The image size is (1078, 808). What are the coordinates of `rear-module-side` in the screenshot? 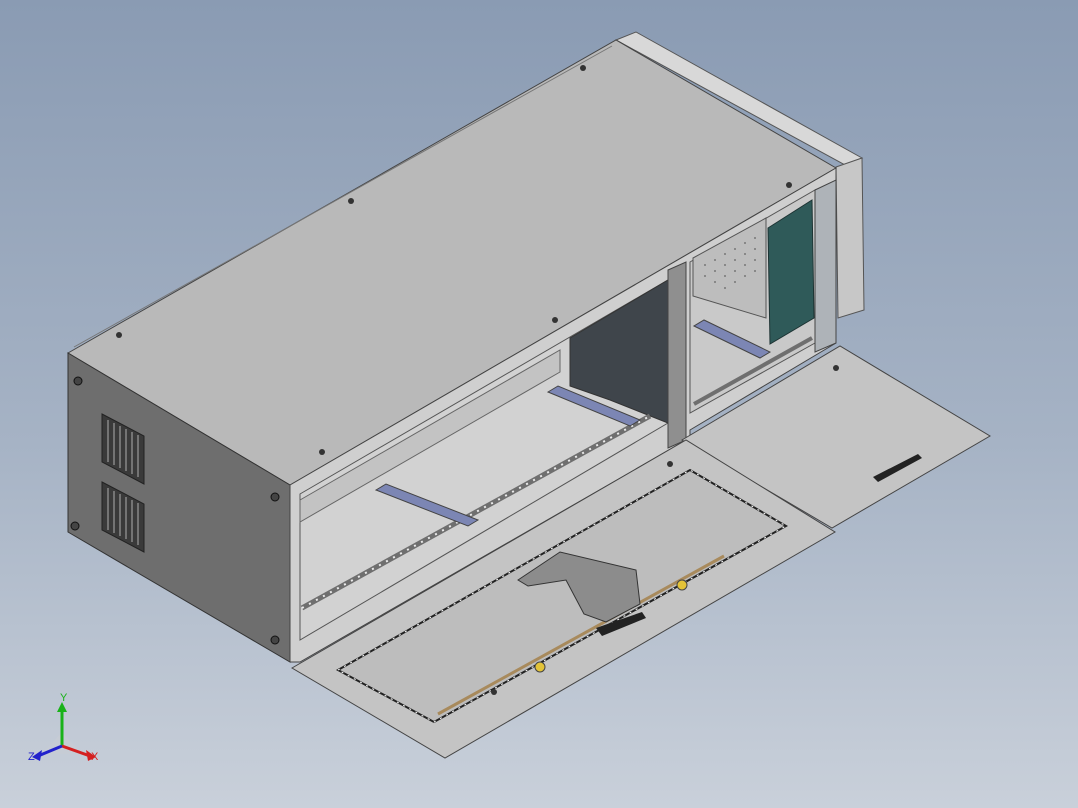 It's located at (850, 238).